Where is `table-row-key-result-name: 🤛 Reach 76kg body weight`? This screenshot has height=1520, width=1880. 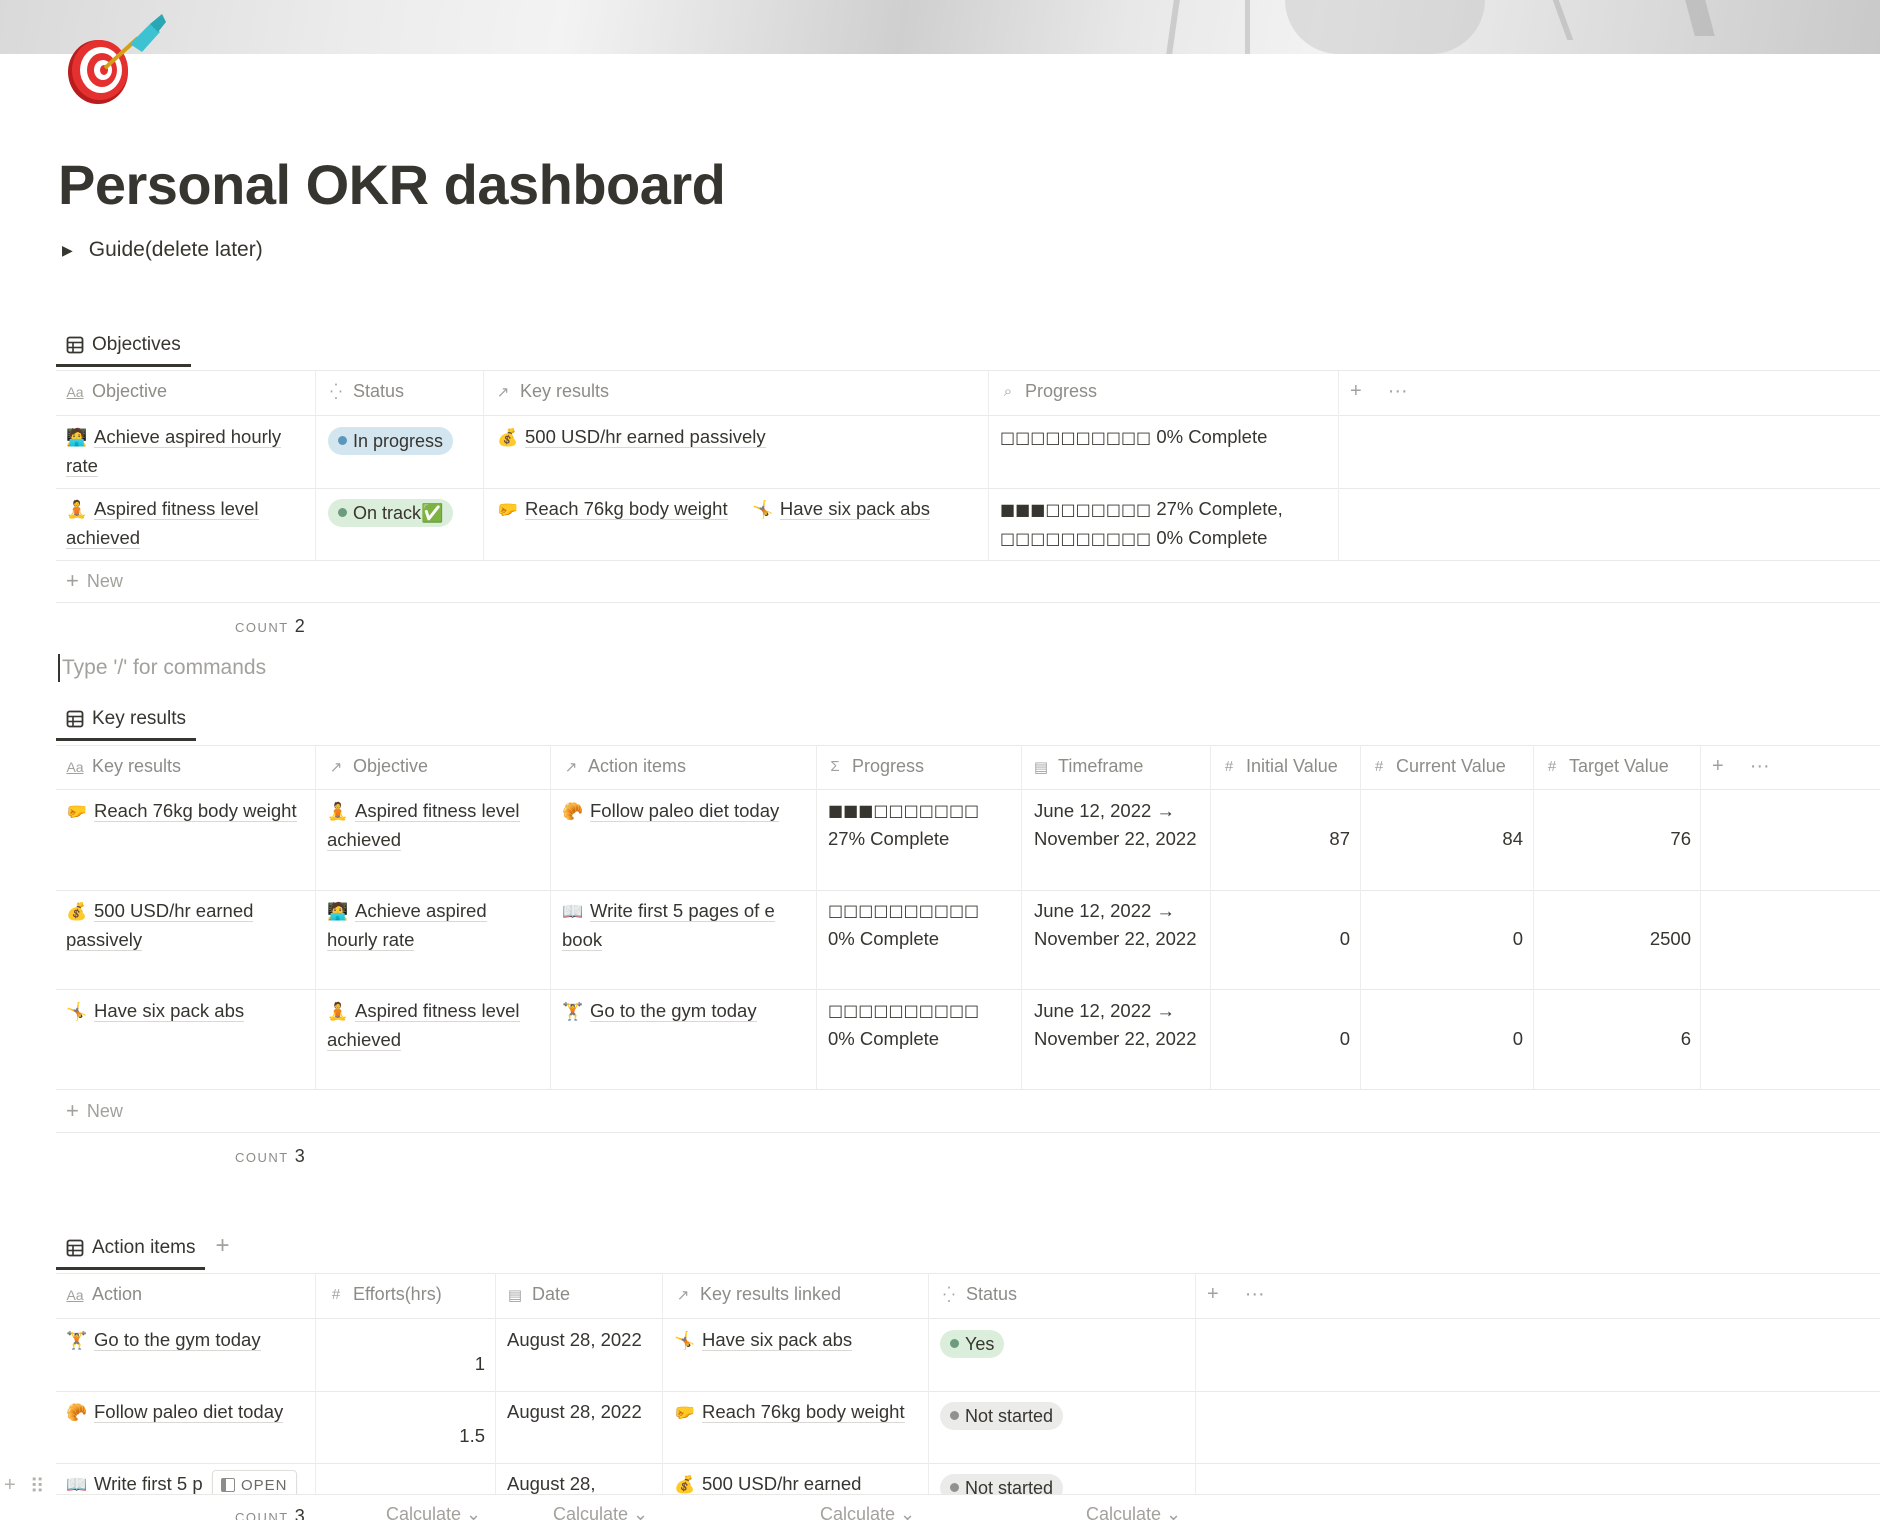 table-row-key-result-name: 🤛 Reach 76kg body weight is located at coordinates (186, 811).